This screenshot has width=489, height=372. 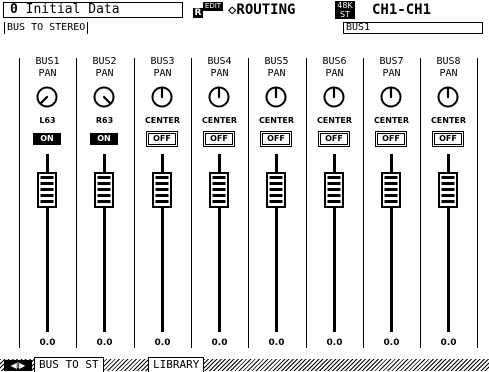 I want to click on bus-strip: BUS6 PAN CENTER OFF 0.0, so click(x=334, y=193).